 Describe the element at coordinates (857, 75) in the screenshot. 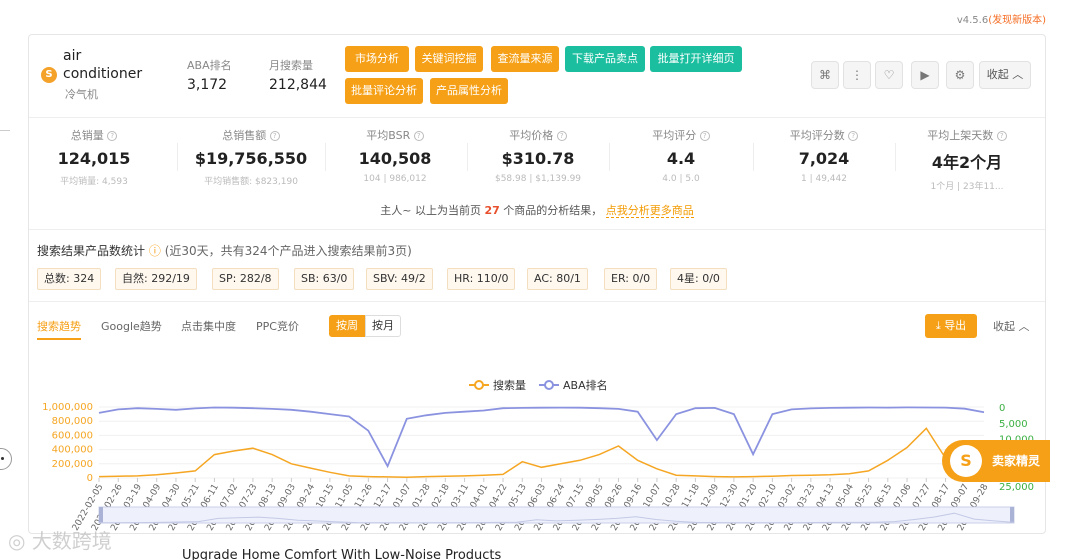

I see `more-icon: ⋮` at that location.